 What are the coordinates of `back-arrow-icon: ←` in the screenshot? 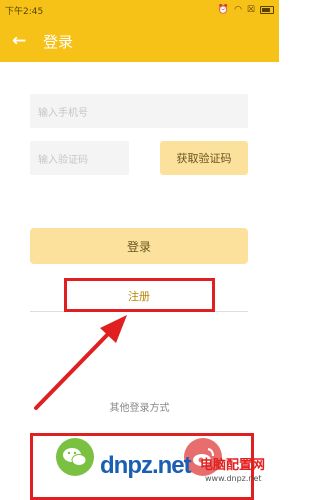 It's located at (22, 41).